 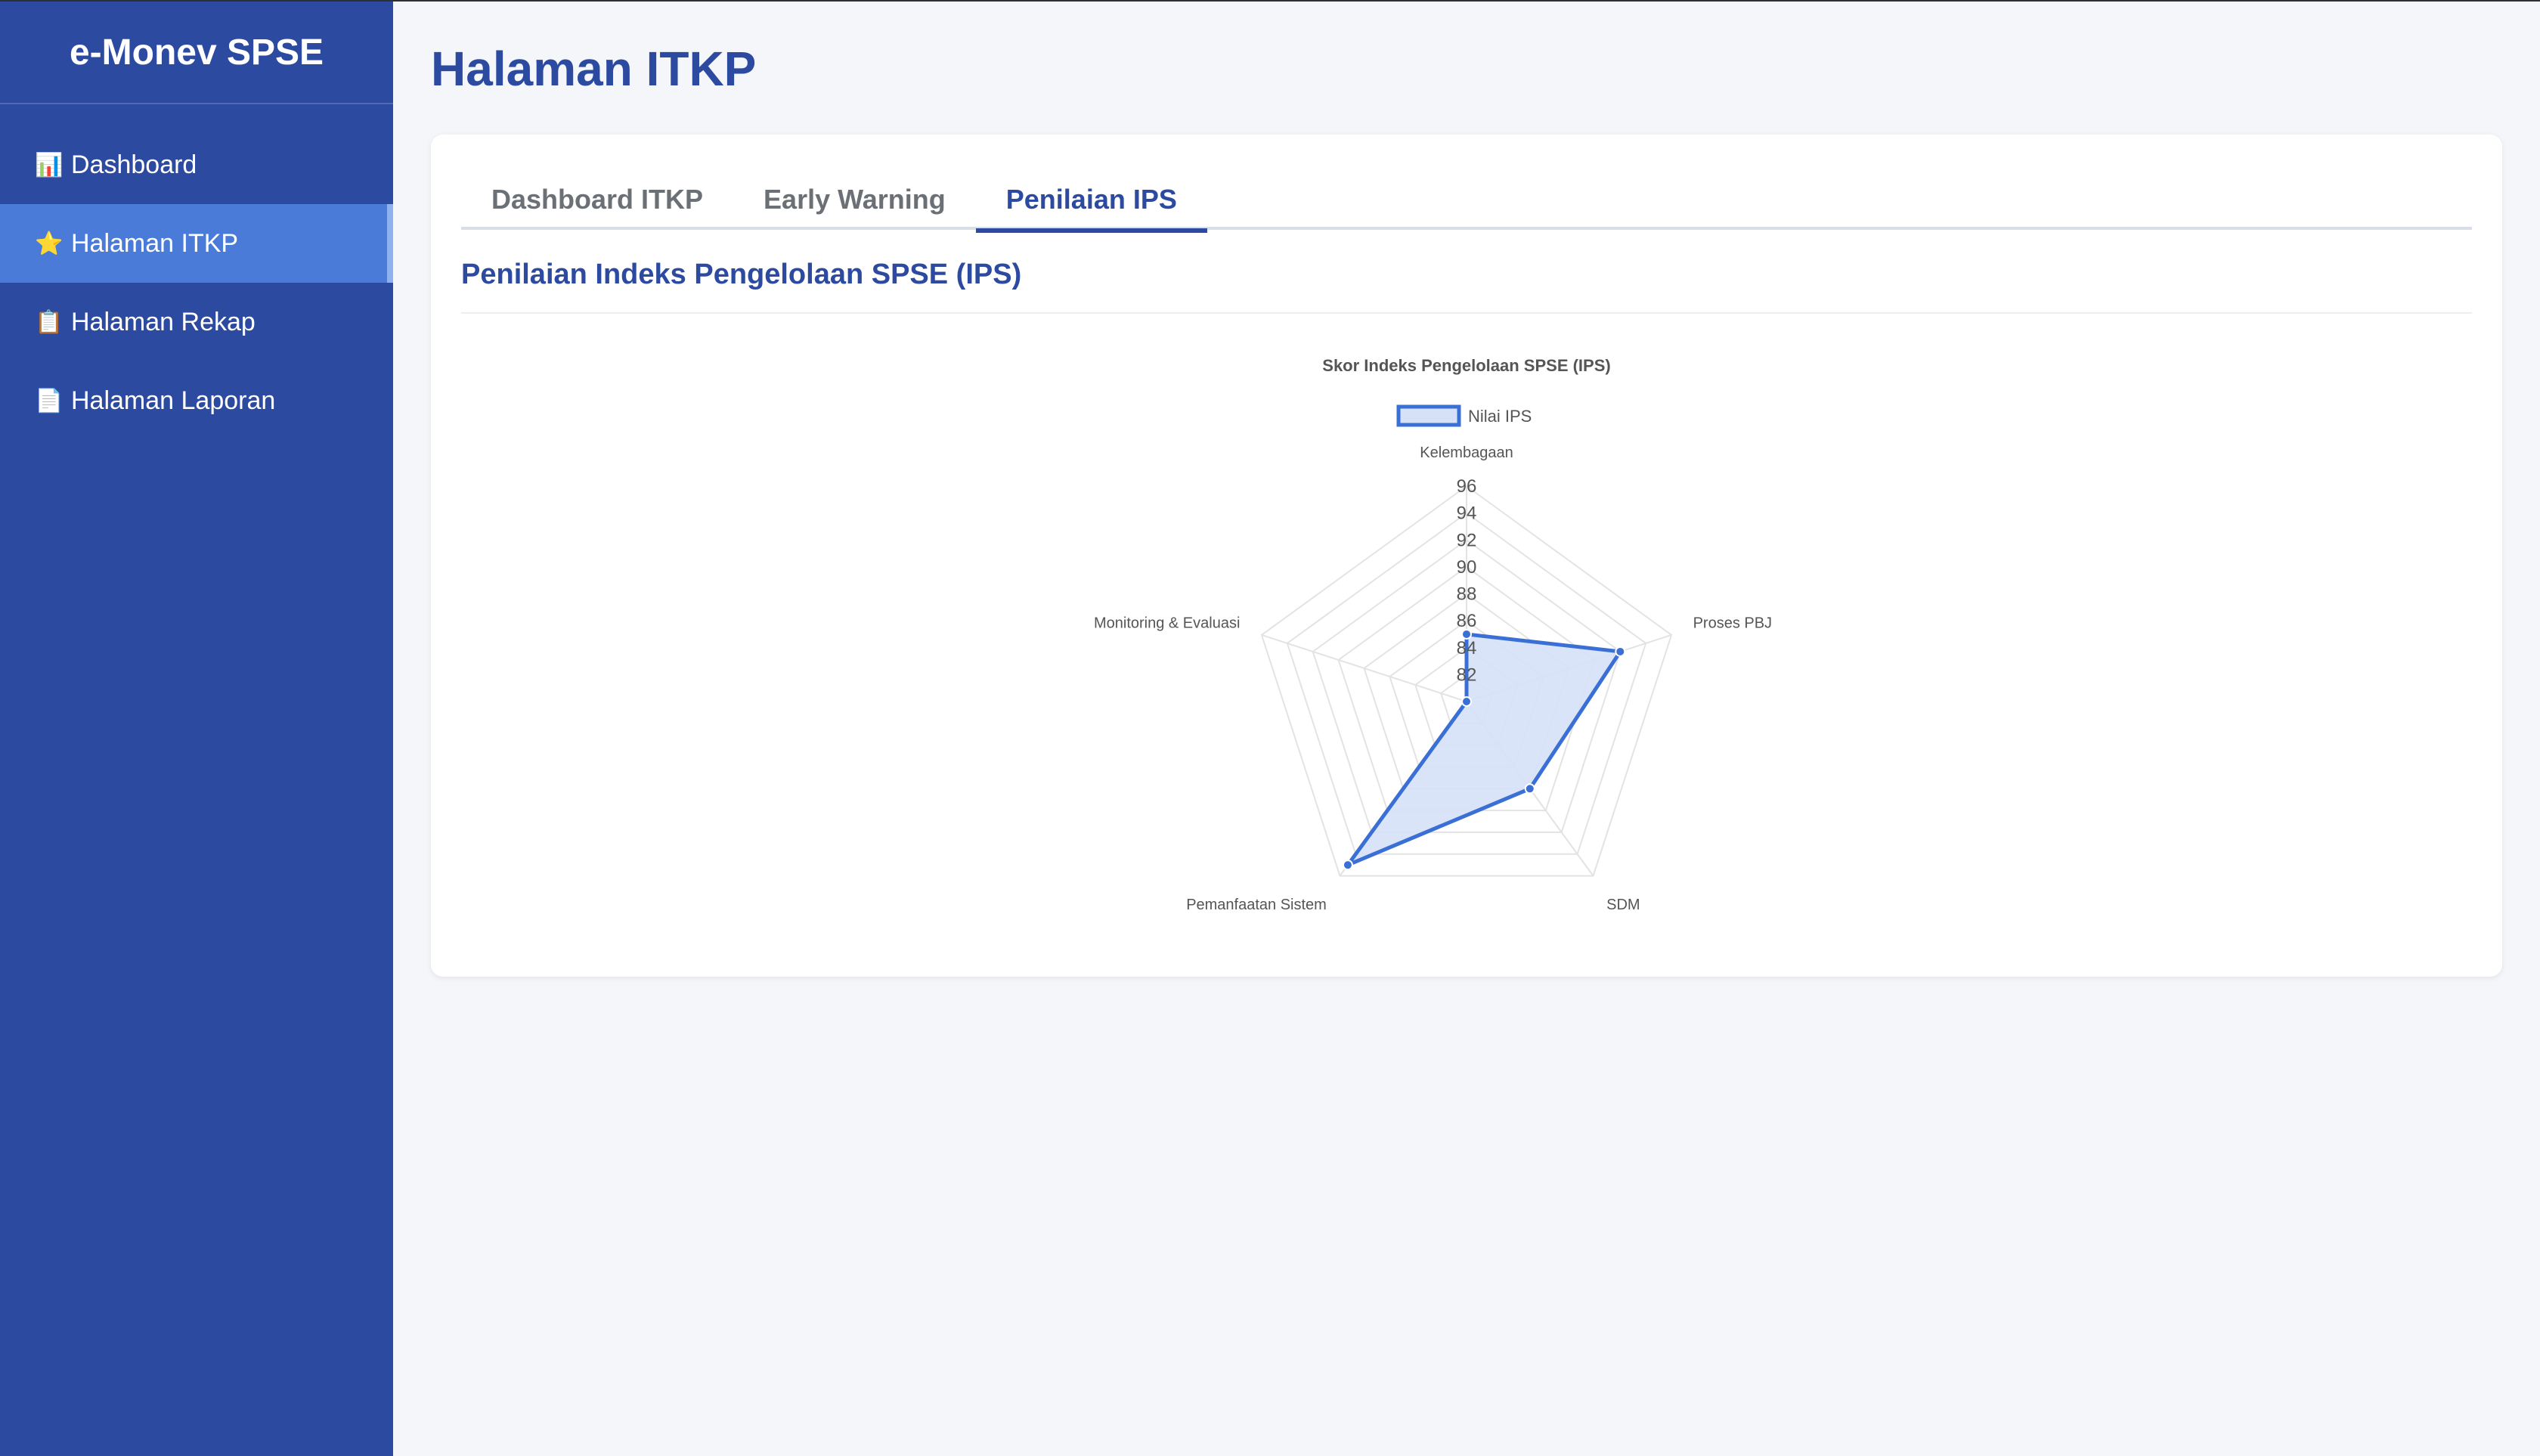 I want to click on radar-tick-label: 82, so click(x=1467, y=674).